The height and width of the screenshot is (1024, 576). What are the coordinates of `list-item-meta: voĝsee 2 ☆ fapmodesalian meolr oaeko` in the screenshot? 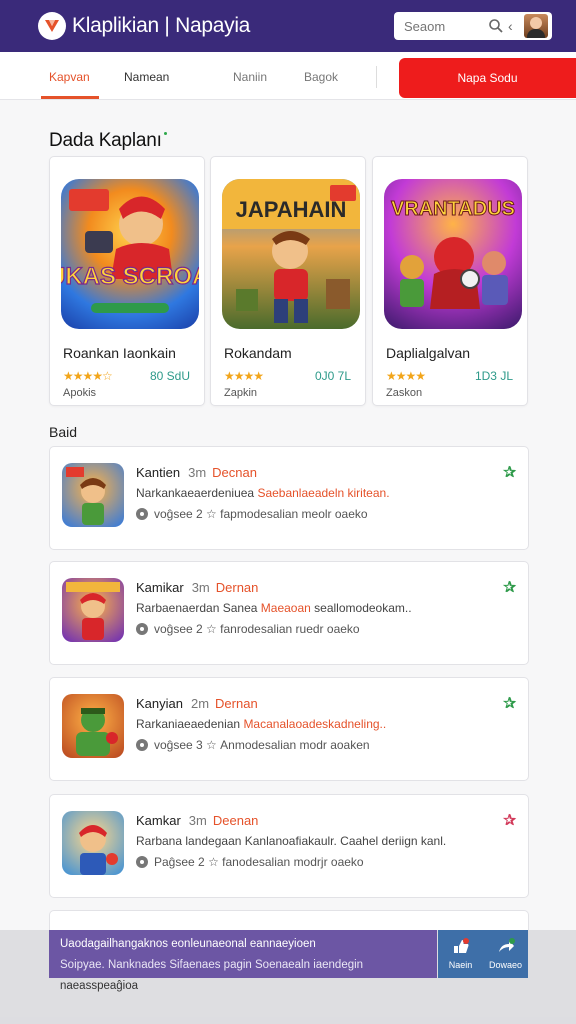 It's located at (252, 514).